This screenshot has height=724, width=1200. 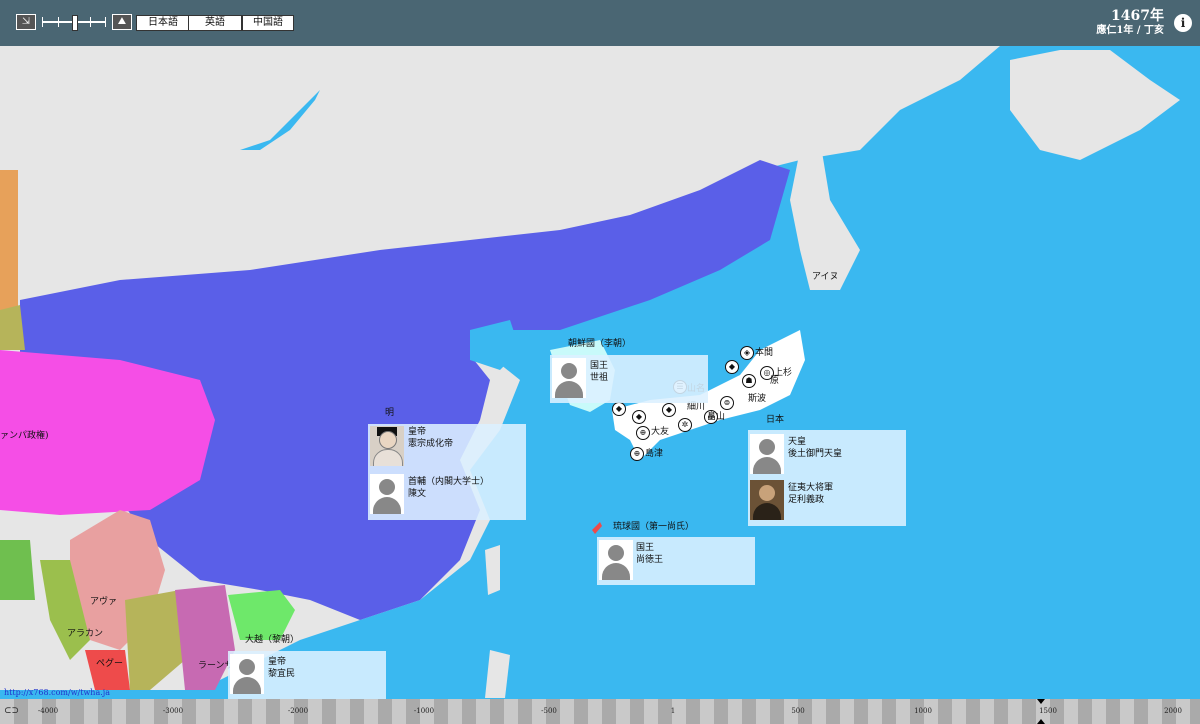 I want to click on source-link: http://x768.com/w/twha.ja, so click(x=57, y=692).